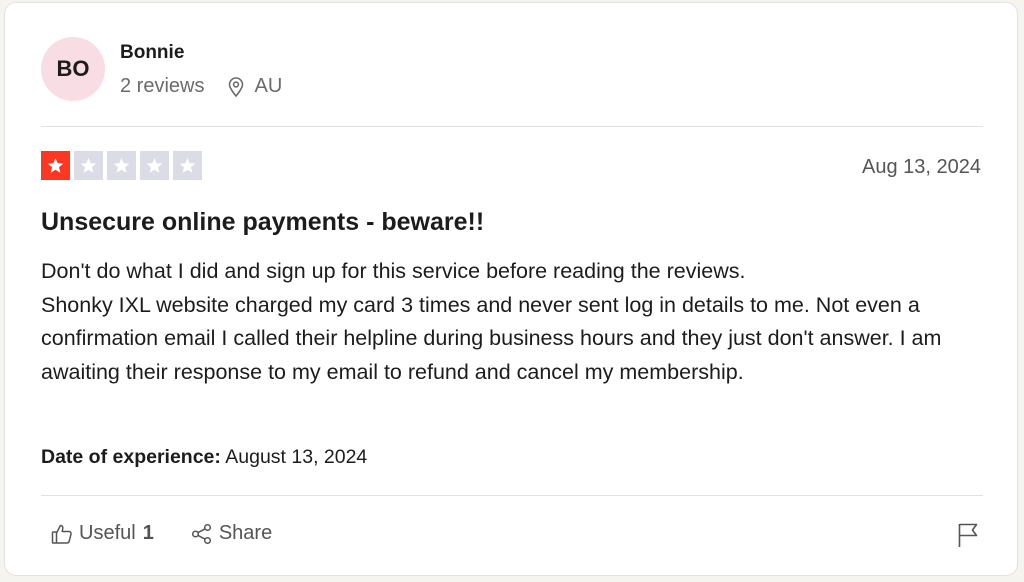  What do you see at coordinates (268, 86) in the screenshot?
I see `reviewer-location: AU` at bounding box center [268, 86].